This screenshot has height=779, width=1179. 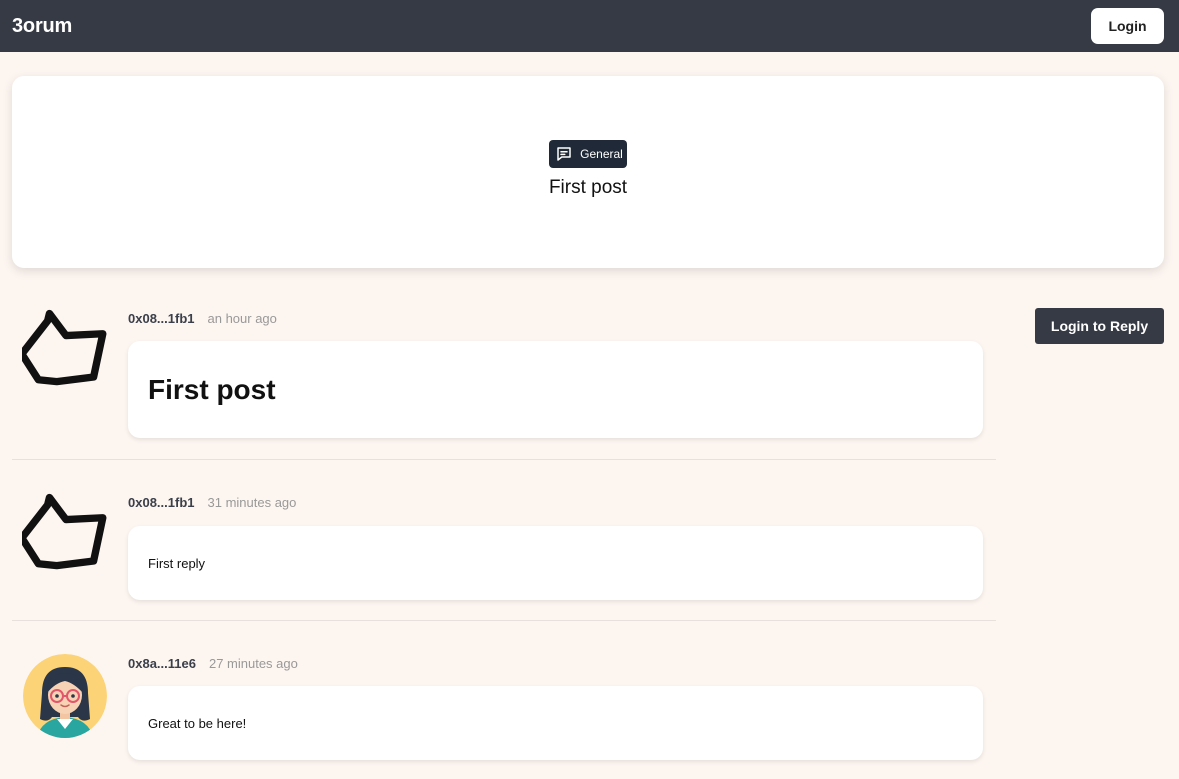 What do you see at coordinates (65, 696) in the screenshot?
I see `girl-with-glasses-avatar` at bounding box center [65, 696].